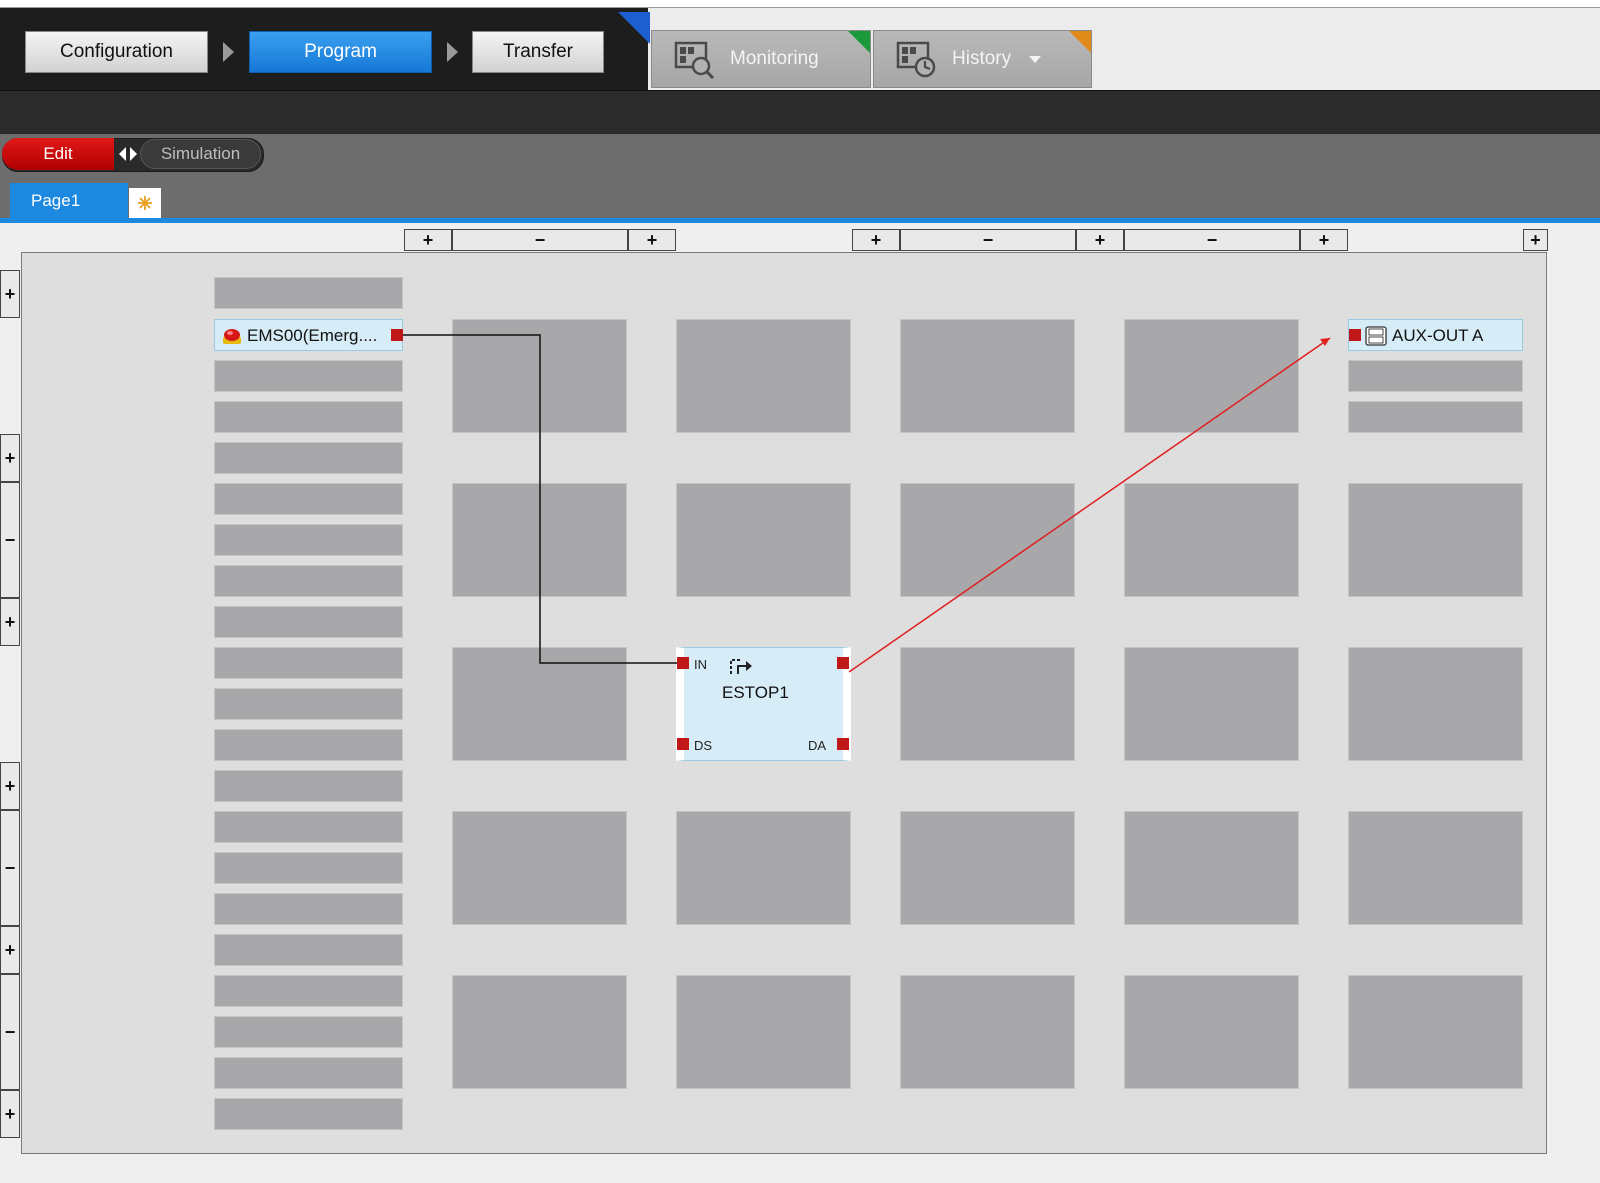 The image size is (1600, 1183). What do you see at coordinates (774, 58) in the screenshot?
I see `tab-monitoring-label: Monitoring` at bounding box center [774, 58].